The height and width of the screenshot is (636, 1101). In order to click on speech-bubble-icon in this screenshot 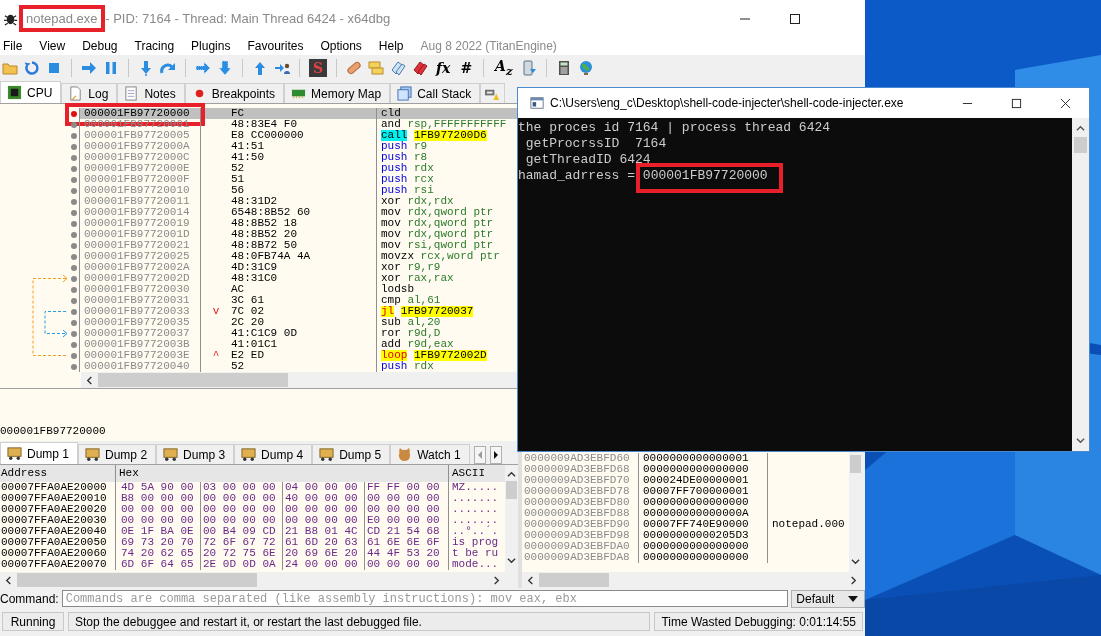, I will do `click(376, 68)`.